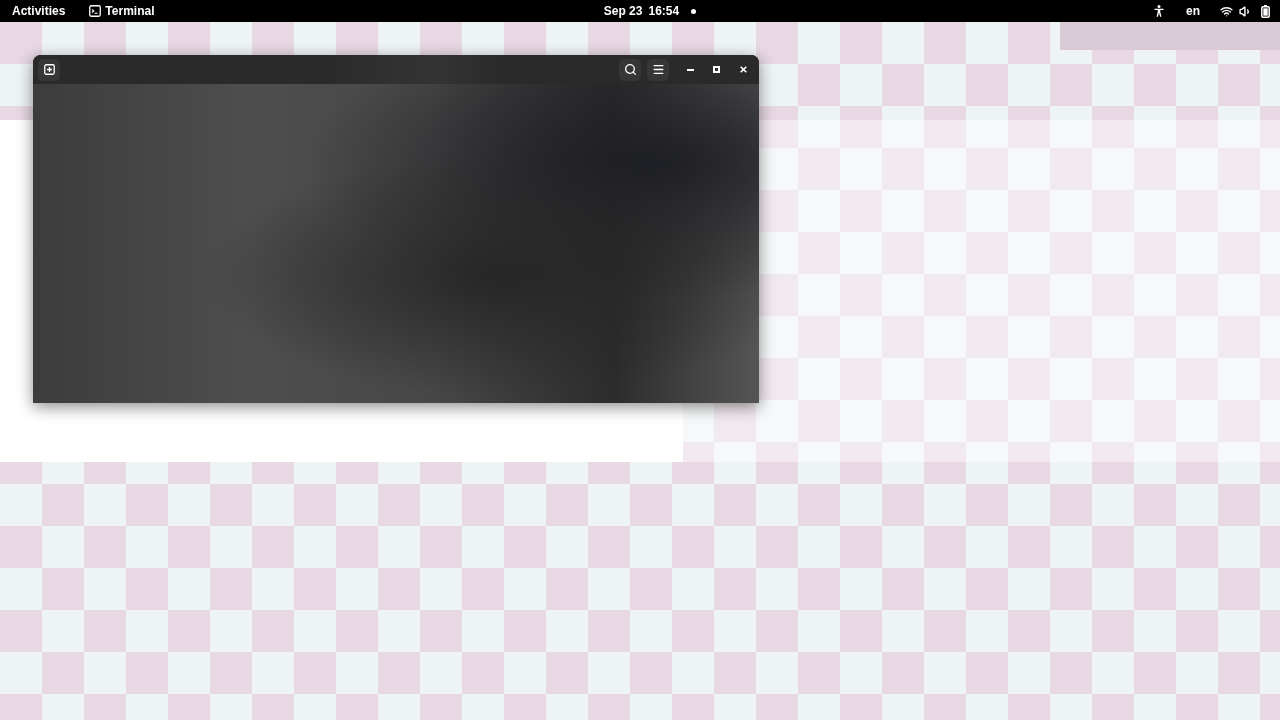 This screenshot has width=1280, height=720. I want to click on search-icon, so click(630, 69).